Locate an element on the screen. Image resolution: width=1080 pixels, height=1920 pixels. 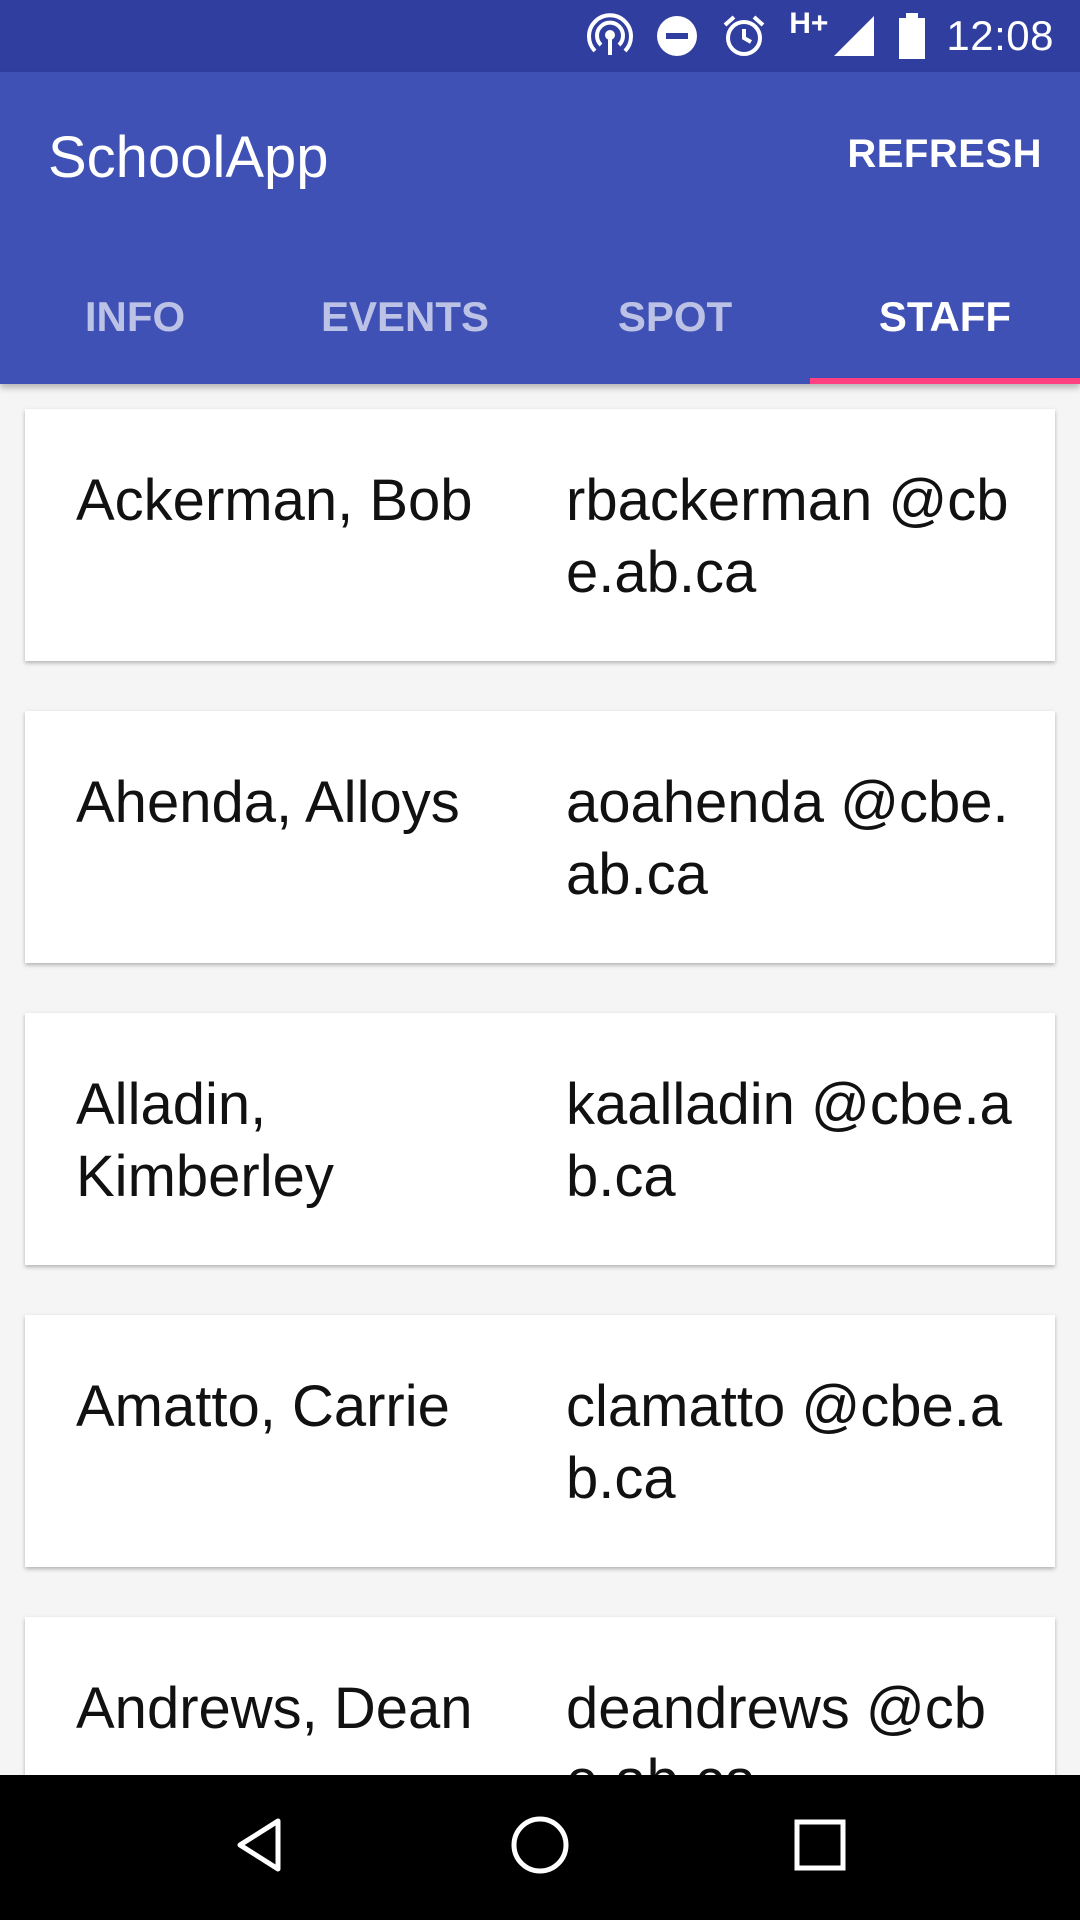
status-time: 12:08 is located at coordinates (1000, 35).